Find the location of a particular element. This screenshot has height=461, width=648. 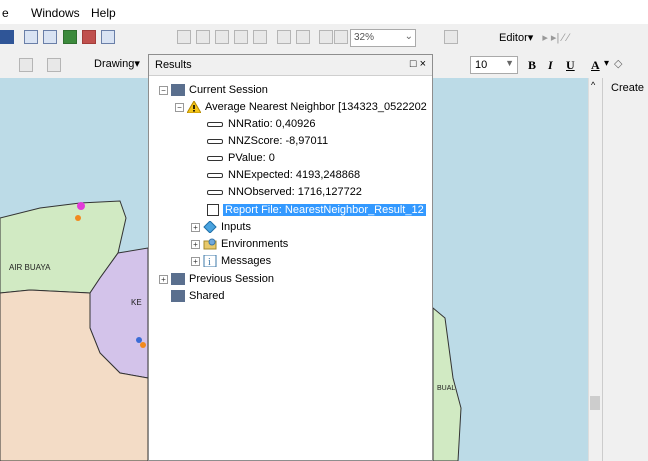

tree-environments: + Environments is located at coordinates (239, 244).